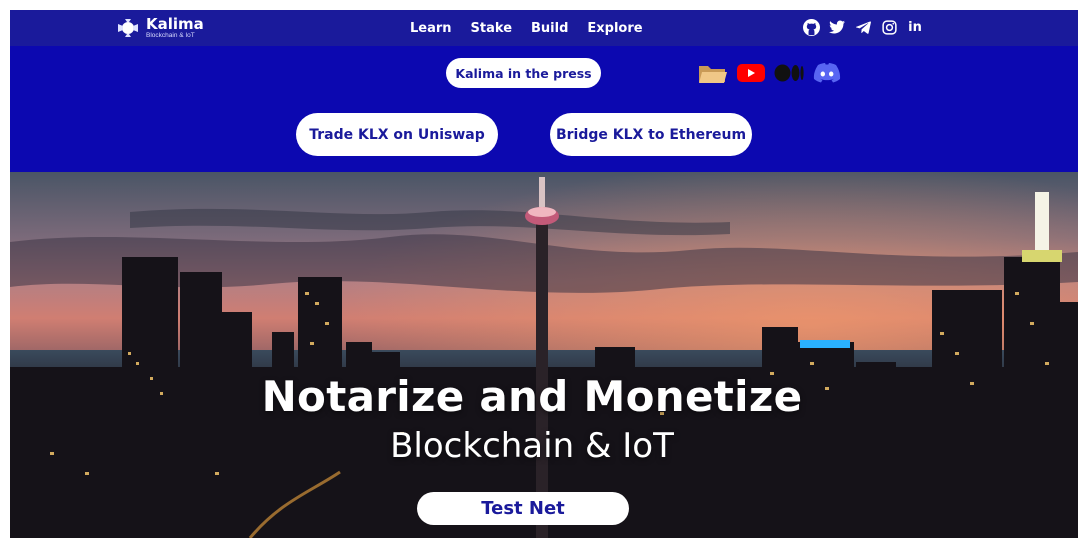 The image size is (1078, 538). I want to click on github-icon, so click(811, 27).